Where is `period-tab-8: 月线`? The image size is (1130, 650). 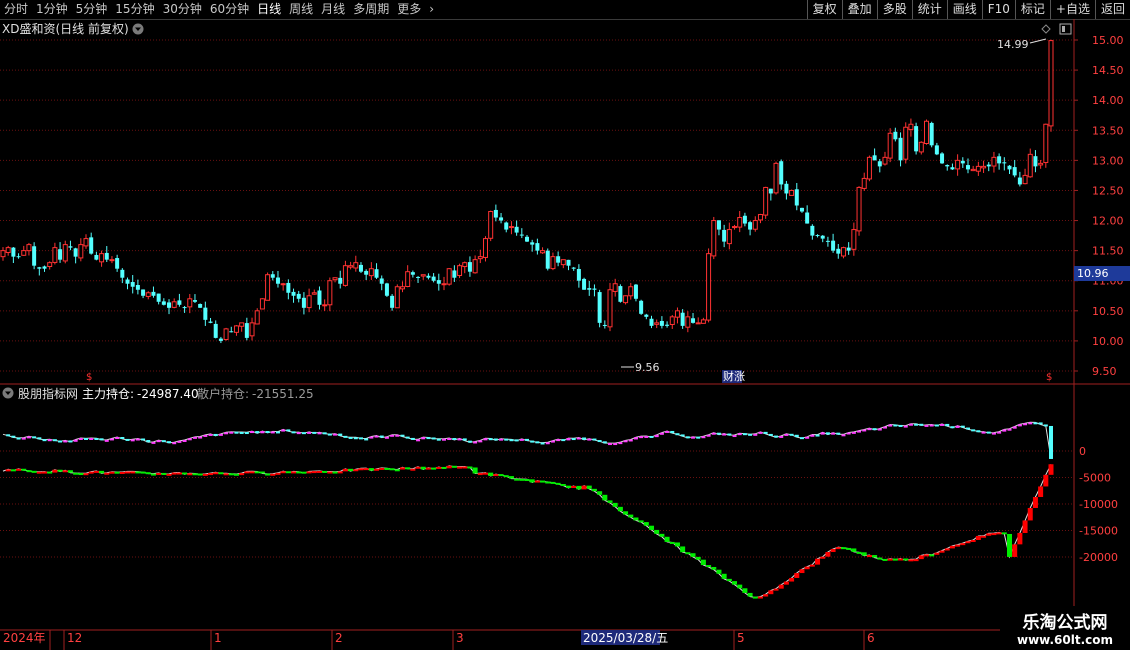
period-tab-8: 月线 is located at coordinates (333, 9).